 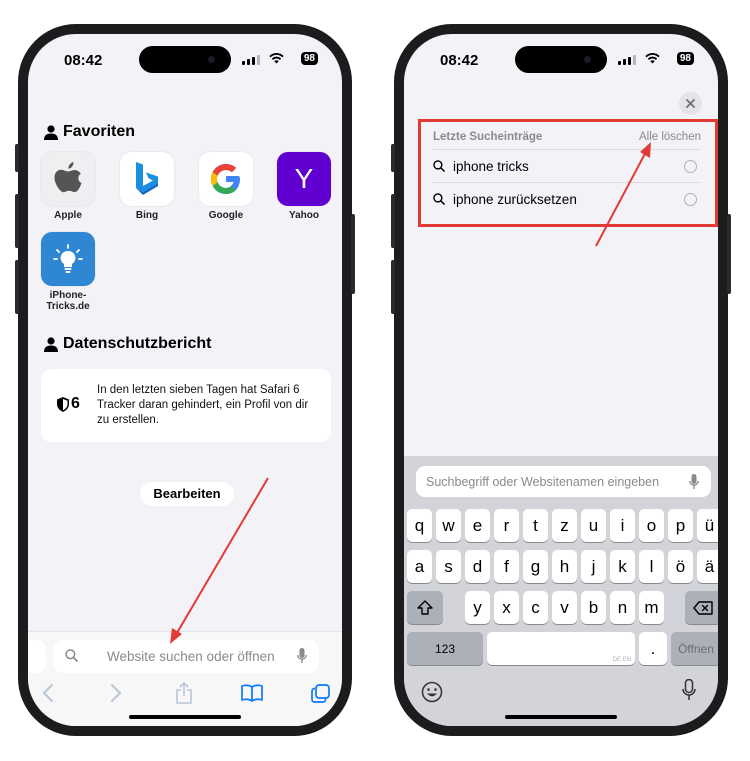 I want to click on key-p: p, so click(x=680, y=525).